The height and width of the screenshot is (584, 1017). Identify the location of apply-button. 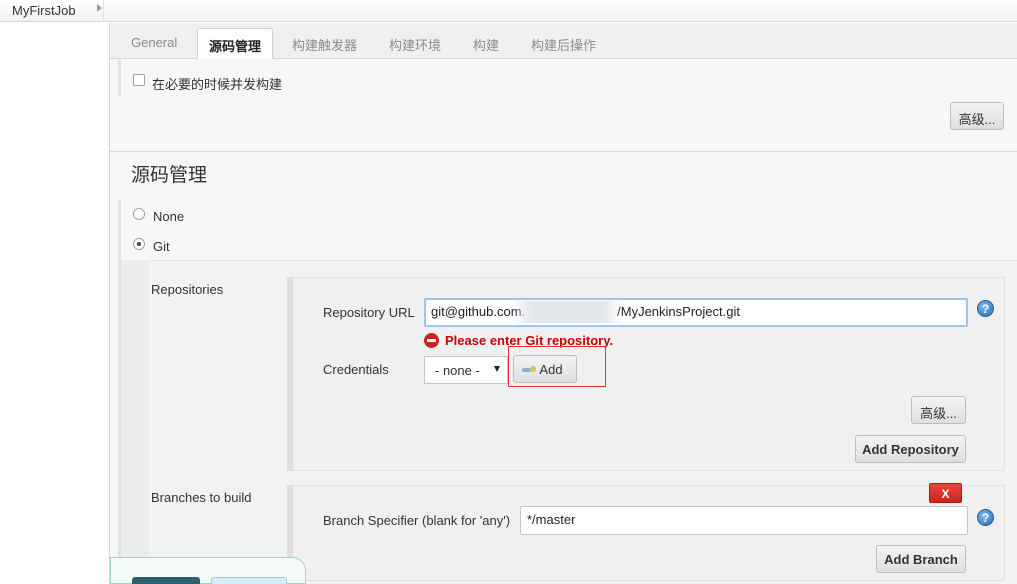
(249, 580).